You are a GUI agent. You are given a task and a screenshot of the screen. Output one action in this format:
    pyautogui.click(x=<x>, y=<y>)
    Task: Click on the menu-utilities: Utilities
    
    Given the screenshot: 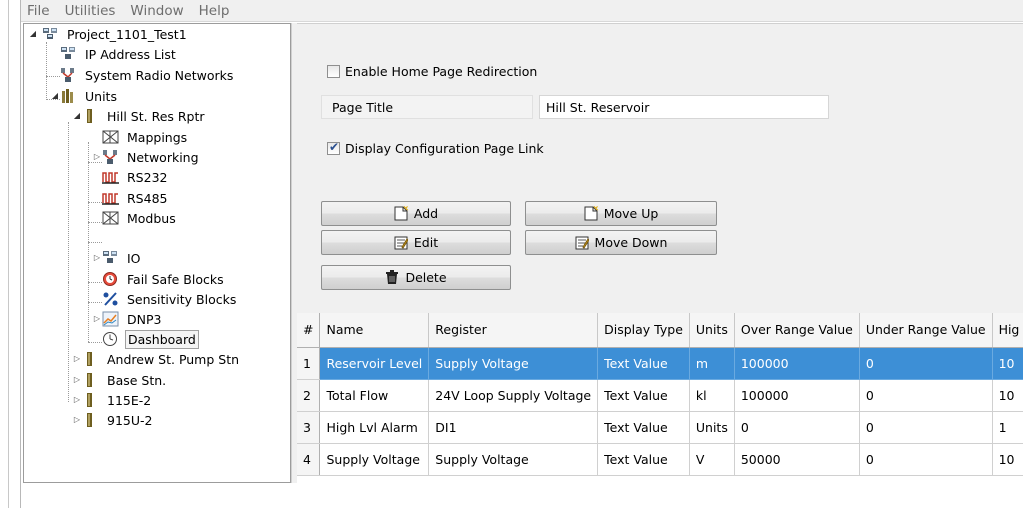 What is the action you would take?
    pyautogui.click(x=90, y=11)
    